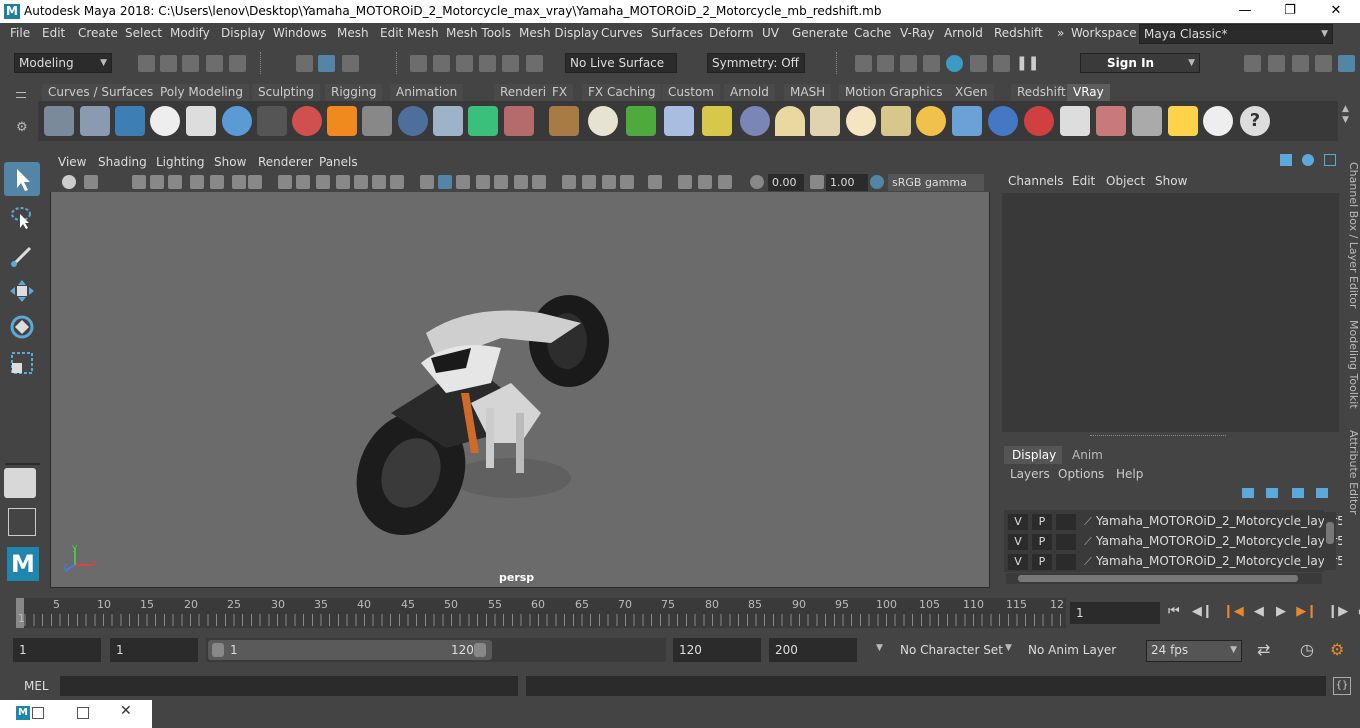  Describe the element at coordinates (59, 121) in the screenshot. I see `vray-settings-icon` at that location.